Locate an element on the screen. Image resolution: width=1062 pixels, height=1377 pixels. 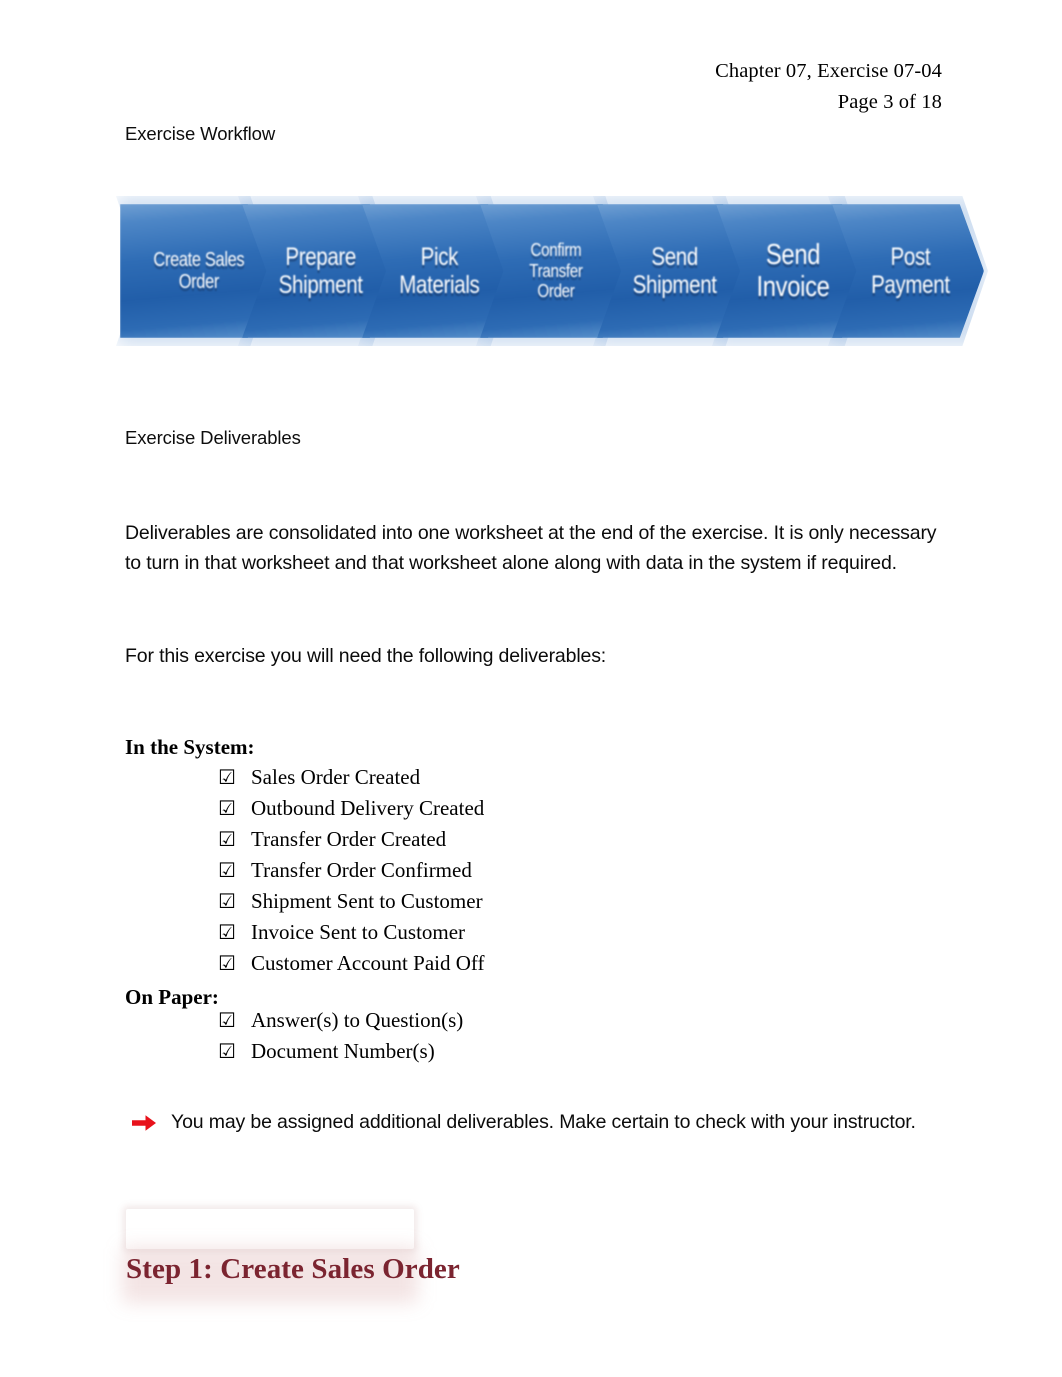
list-item: ☑ Transfer Order Created is located at coordinates (351, 842).